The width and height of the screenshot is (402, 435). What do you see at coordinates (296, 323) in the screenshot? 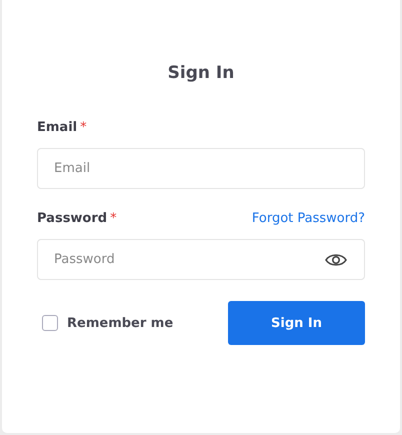
I see `sign-in-button: Sign In` at bounding box center [296, 323].